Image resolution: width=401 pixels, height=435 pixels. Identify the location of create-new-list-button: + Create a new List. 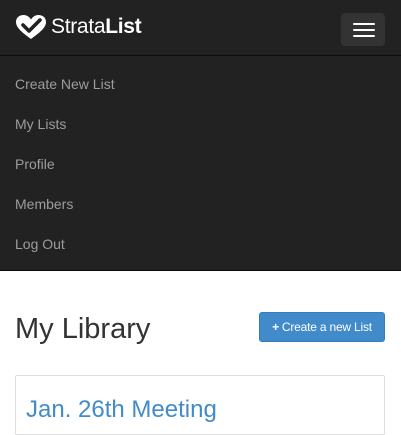
(322, 327).